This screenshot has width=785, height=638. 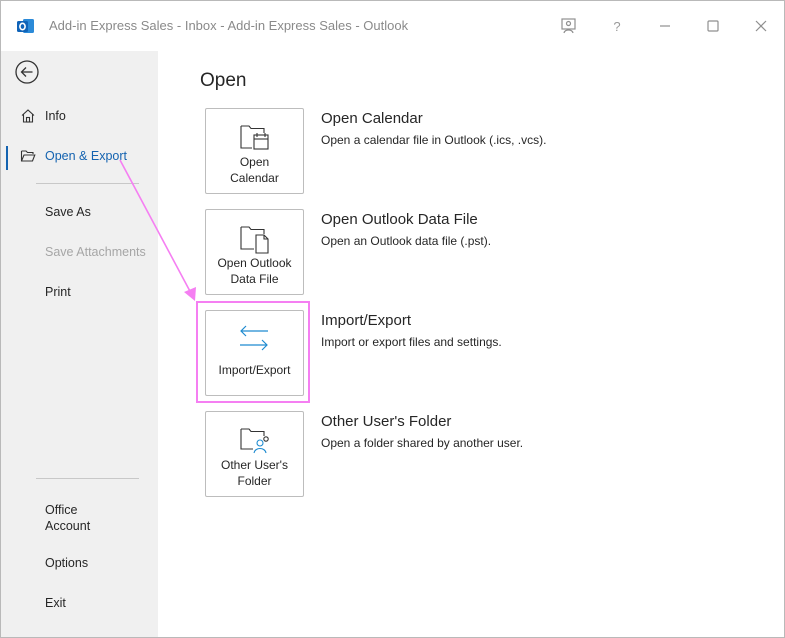 What do you see at coordinates (28, 156) in the screenshot?
I see `folder-open-icon` at bounding box center [28, 156].